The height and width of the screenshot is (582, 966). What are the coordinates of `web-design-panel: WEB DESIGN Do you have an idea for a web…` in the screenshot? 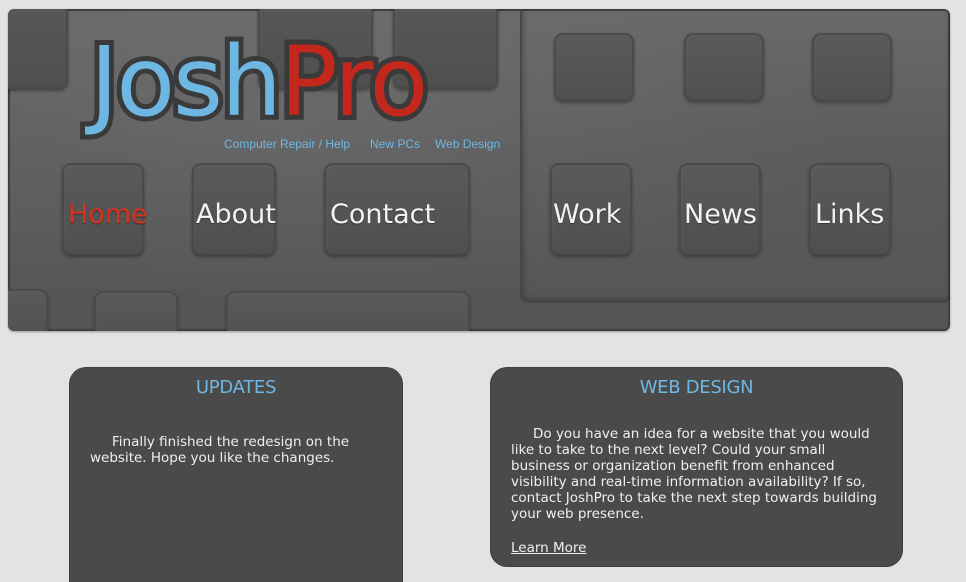 It's located at (696, 467).